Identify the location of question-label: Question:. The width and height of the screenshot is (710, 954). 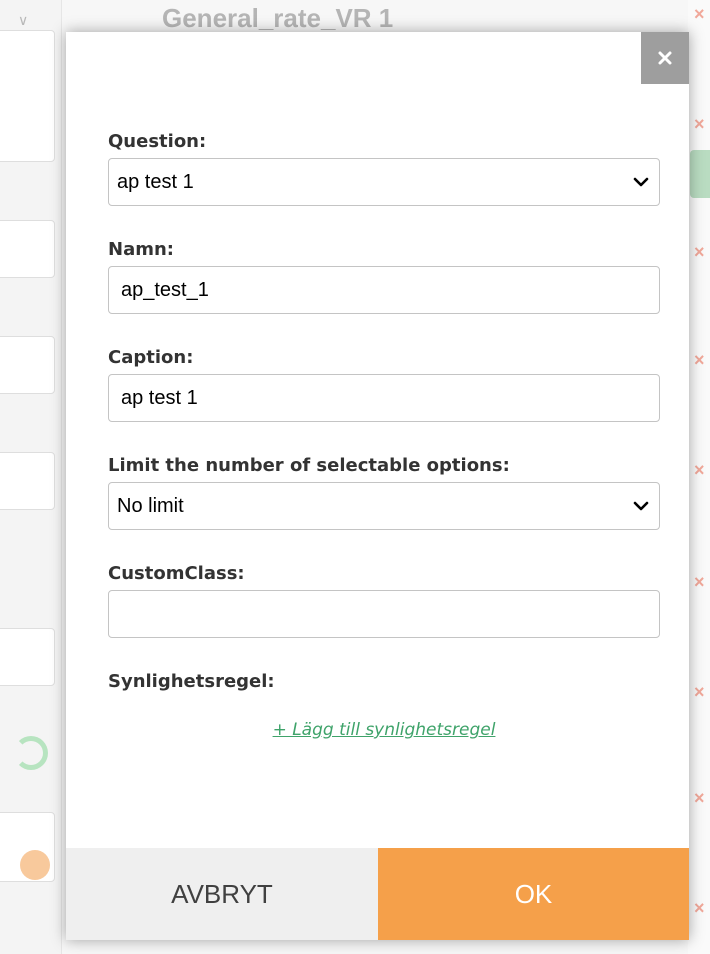
(157, 141).